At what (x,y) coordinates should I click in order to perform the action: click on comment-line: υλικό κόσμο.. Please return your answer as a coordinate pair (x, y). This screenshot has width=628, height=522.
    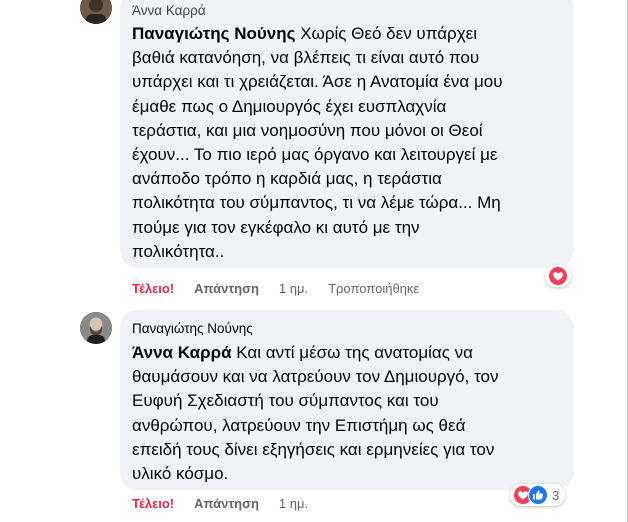
    Looking at the image, I should click on (180, 474).